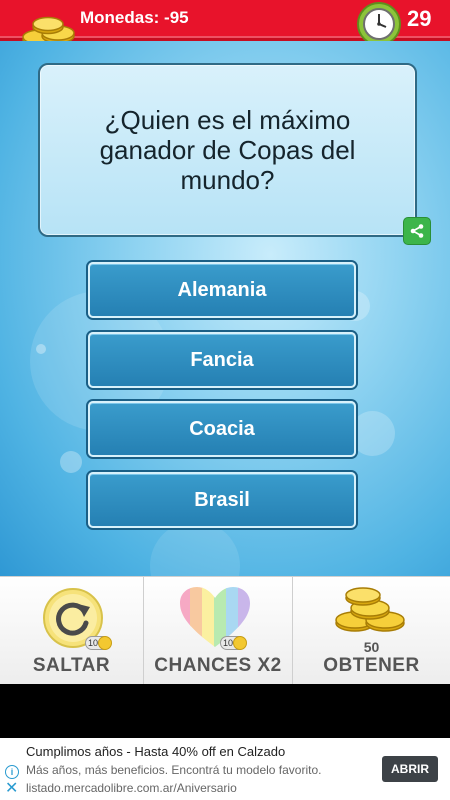  I want to click on clock-icon, so click(379, 24).